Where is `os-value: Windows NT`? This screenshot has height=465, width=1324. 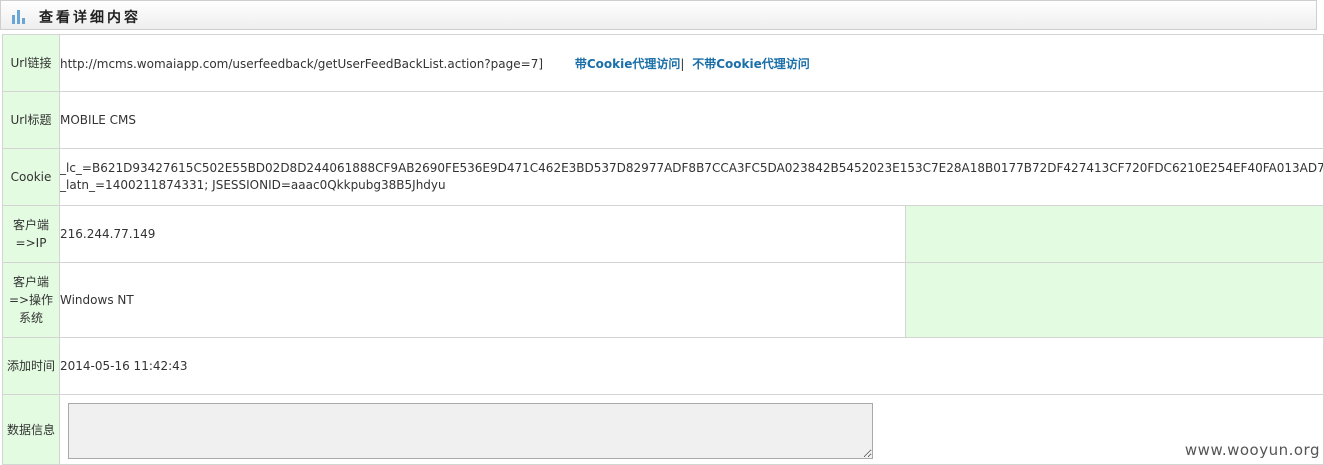 os-value: Windows NT is located at coordinates (482, 300).